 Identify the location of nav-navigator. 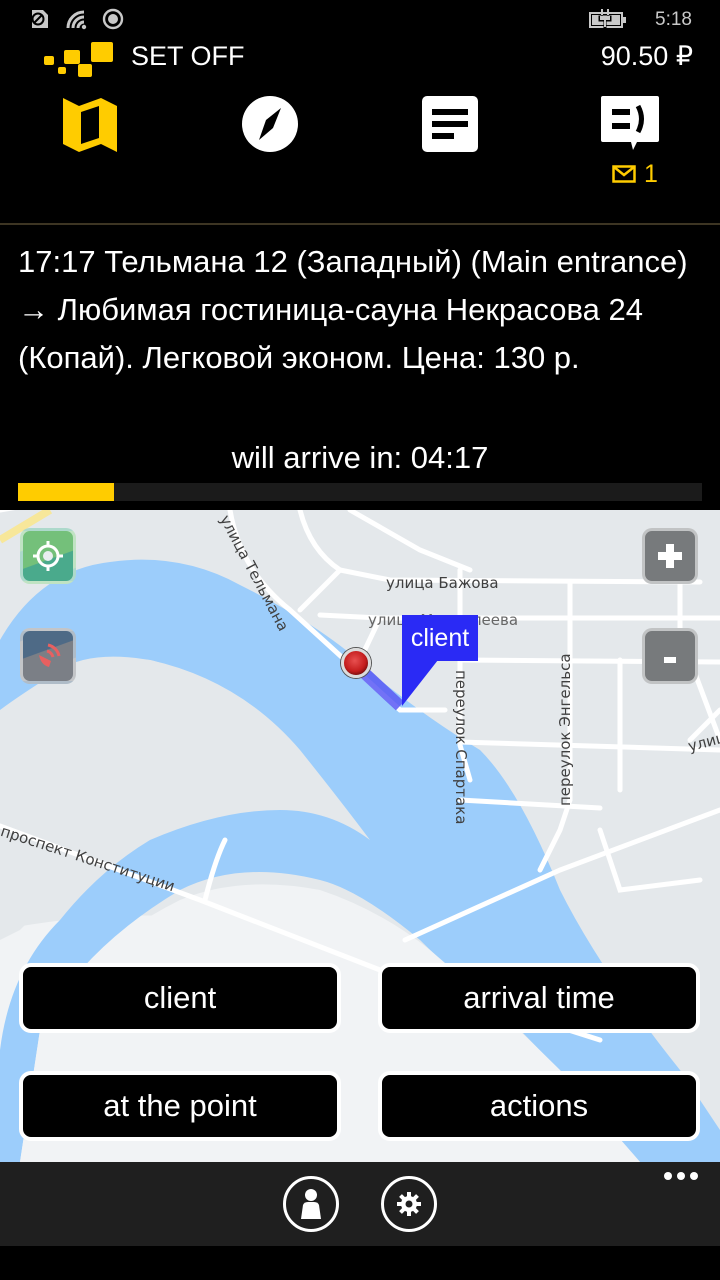
(270, 125).